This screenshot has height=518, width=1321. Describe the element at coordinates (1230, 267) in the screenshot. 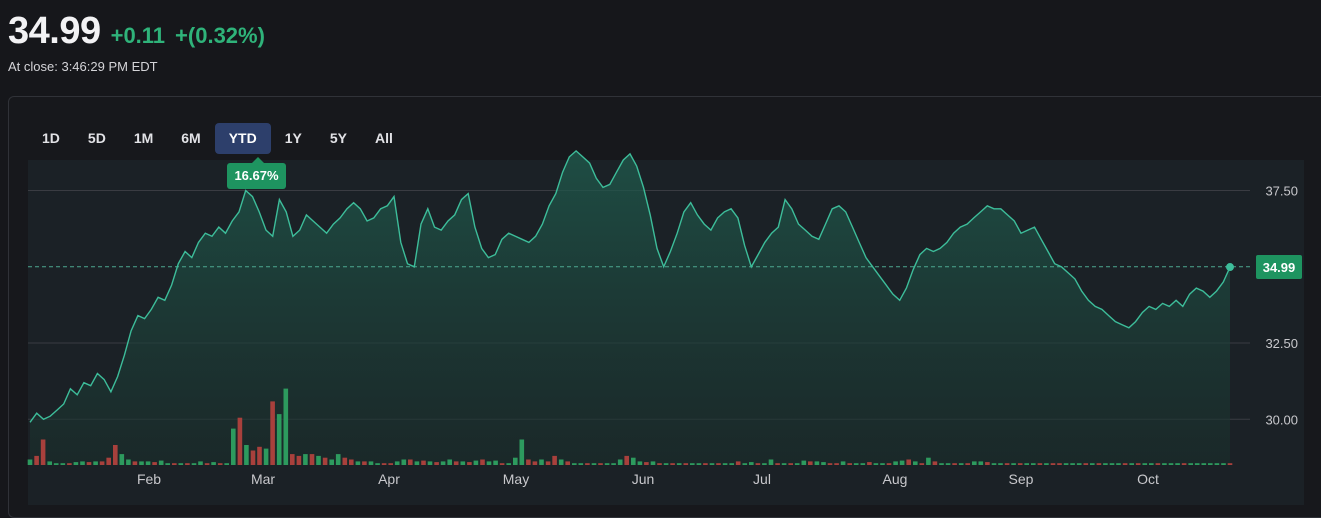

I see `last-price-dot` at that location.